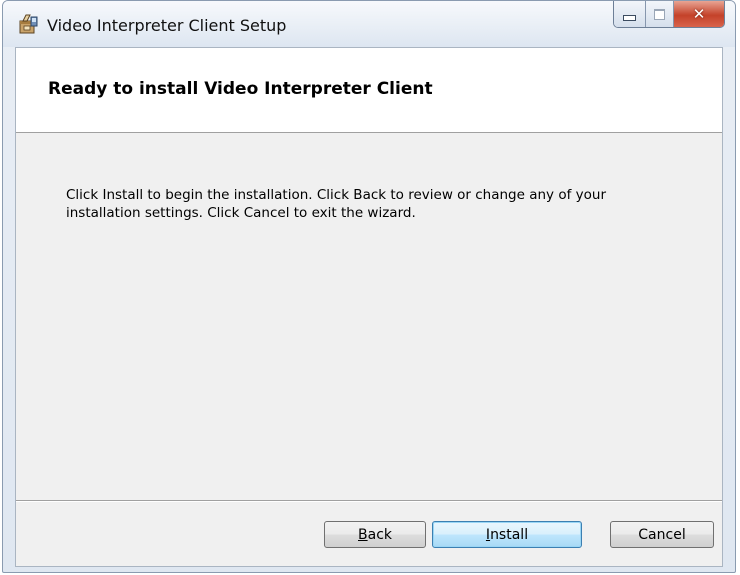  I want to click on back-mnemonic: B, so click(363, 534).